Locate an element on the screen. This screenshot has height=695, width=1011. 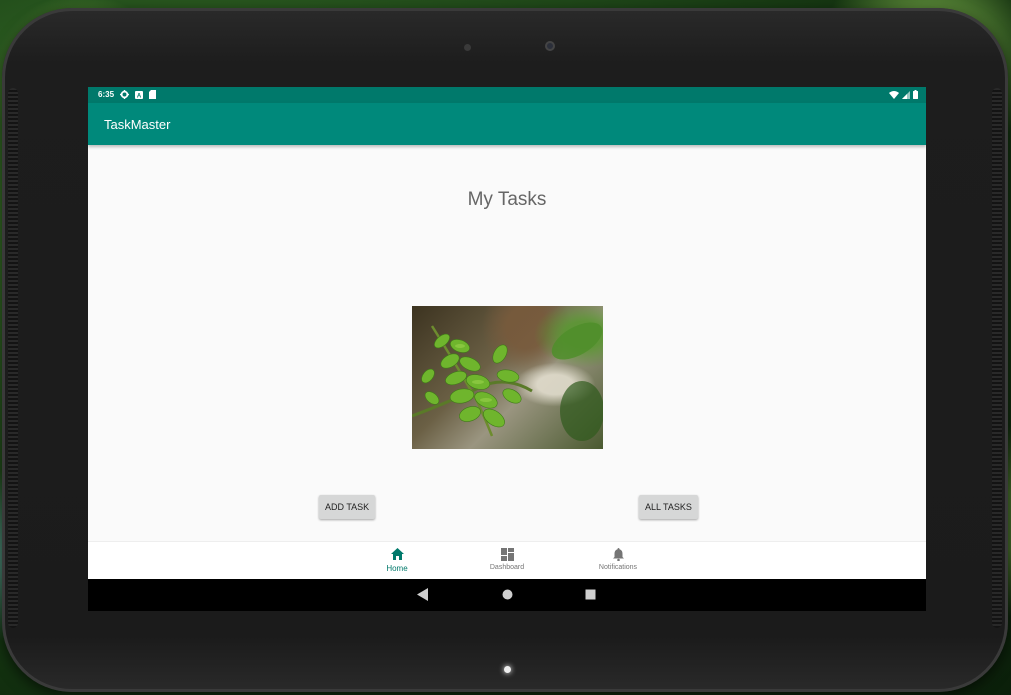
battery-icon is located at coordinates (915, 94).